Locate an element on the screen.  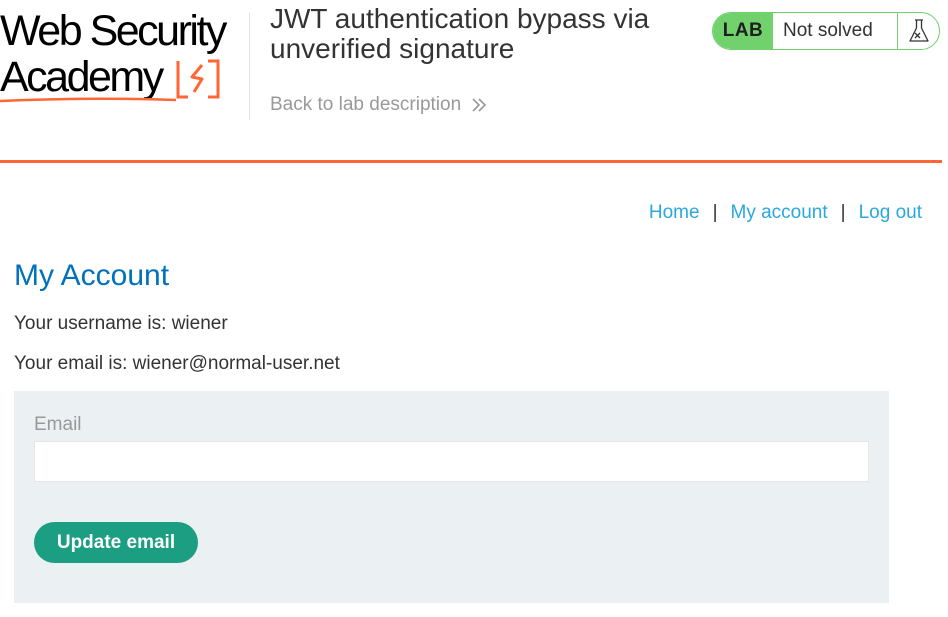
nav-my-account-link: My account is located at coordinates (779, 213).